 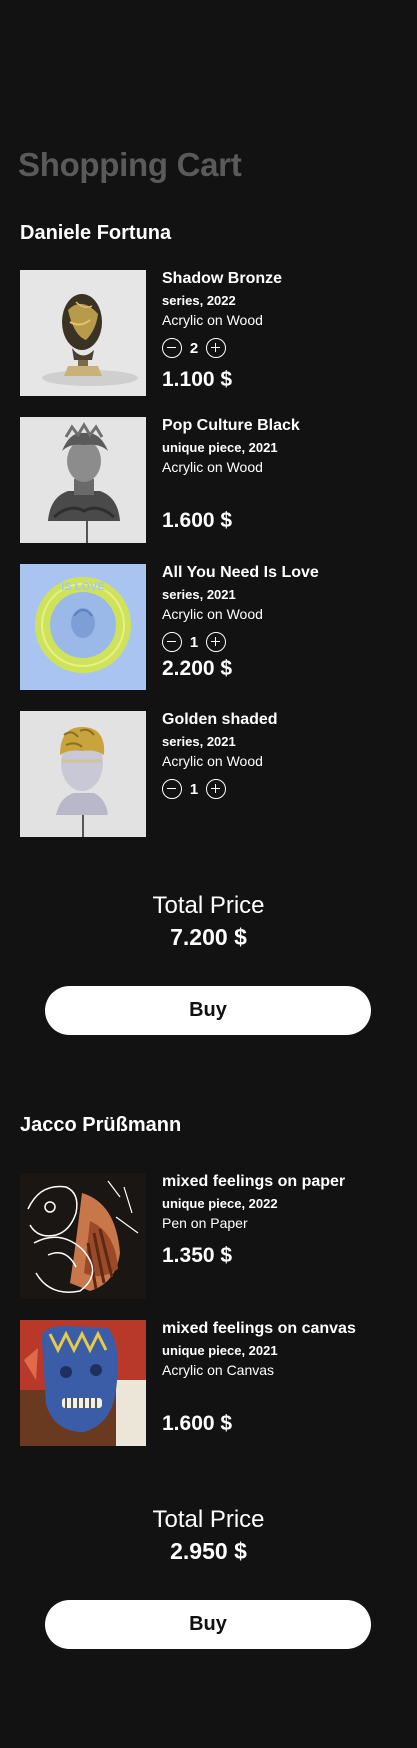 I want to click on item-title: Golden shaded, so click(x=220, y=719).